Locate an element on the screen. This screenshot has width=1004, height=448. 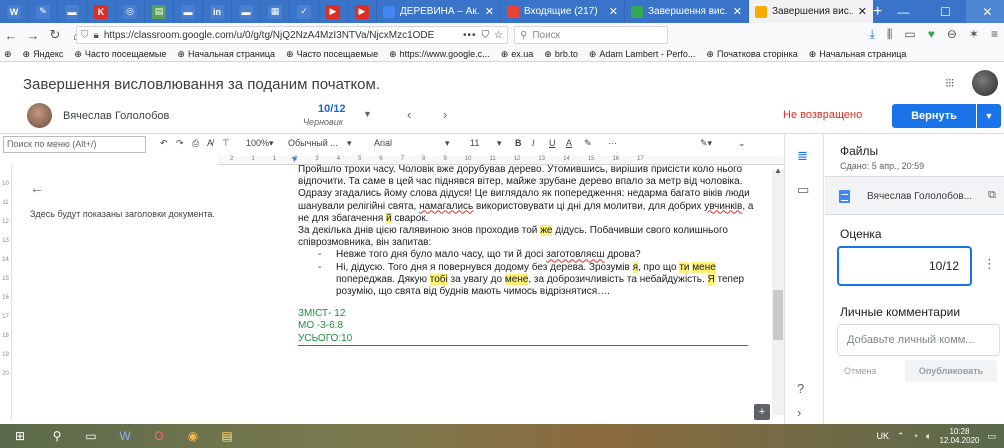
windows-start-icon: ⊞ is located at coordinates (20, 436).